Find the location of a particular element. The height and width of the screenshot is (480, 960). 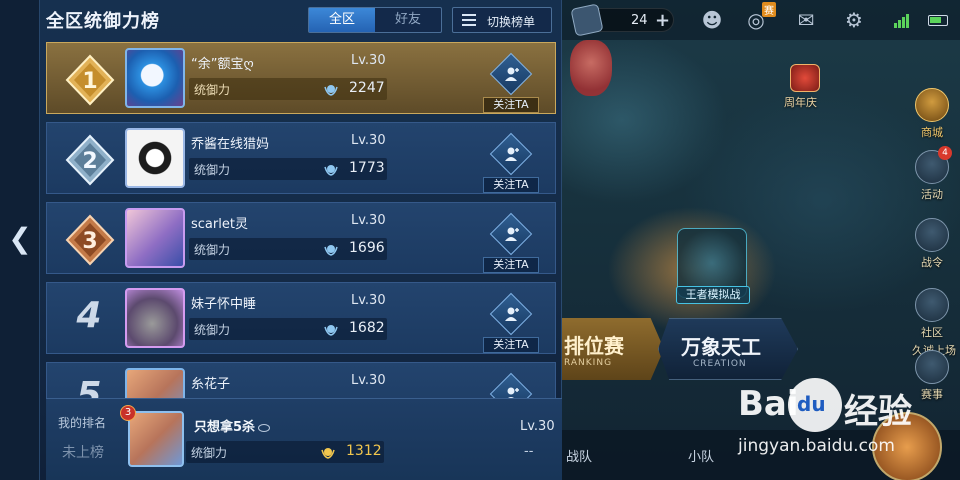

creation-title: 万象天工 is located at coordinates (721, 347).